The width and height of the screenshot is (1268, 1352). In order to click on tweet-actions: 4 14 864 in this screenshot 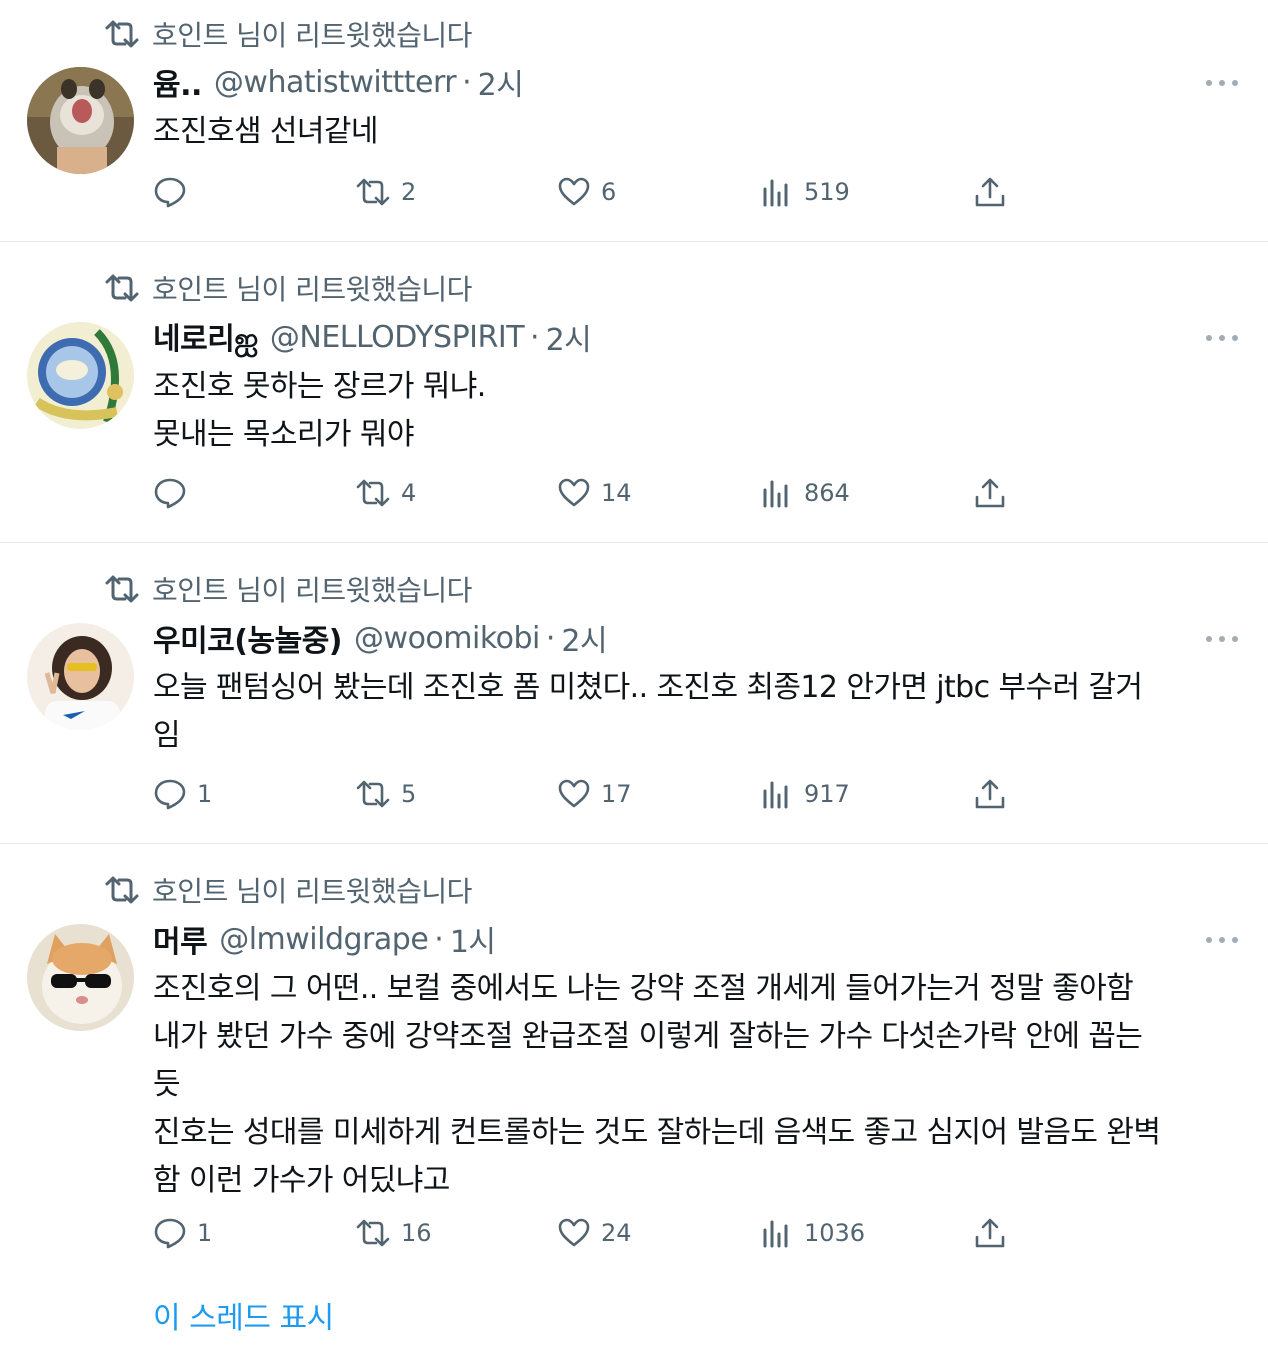, I will do `click(593, 493)`.